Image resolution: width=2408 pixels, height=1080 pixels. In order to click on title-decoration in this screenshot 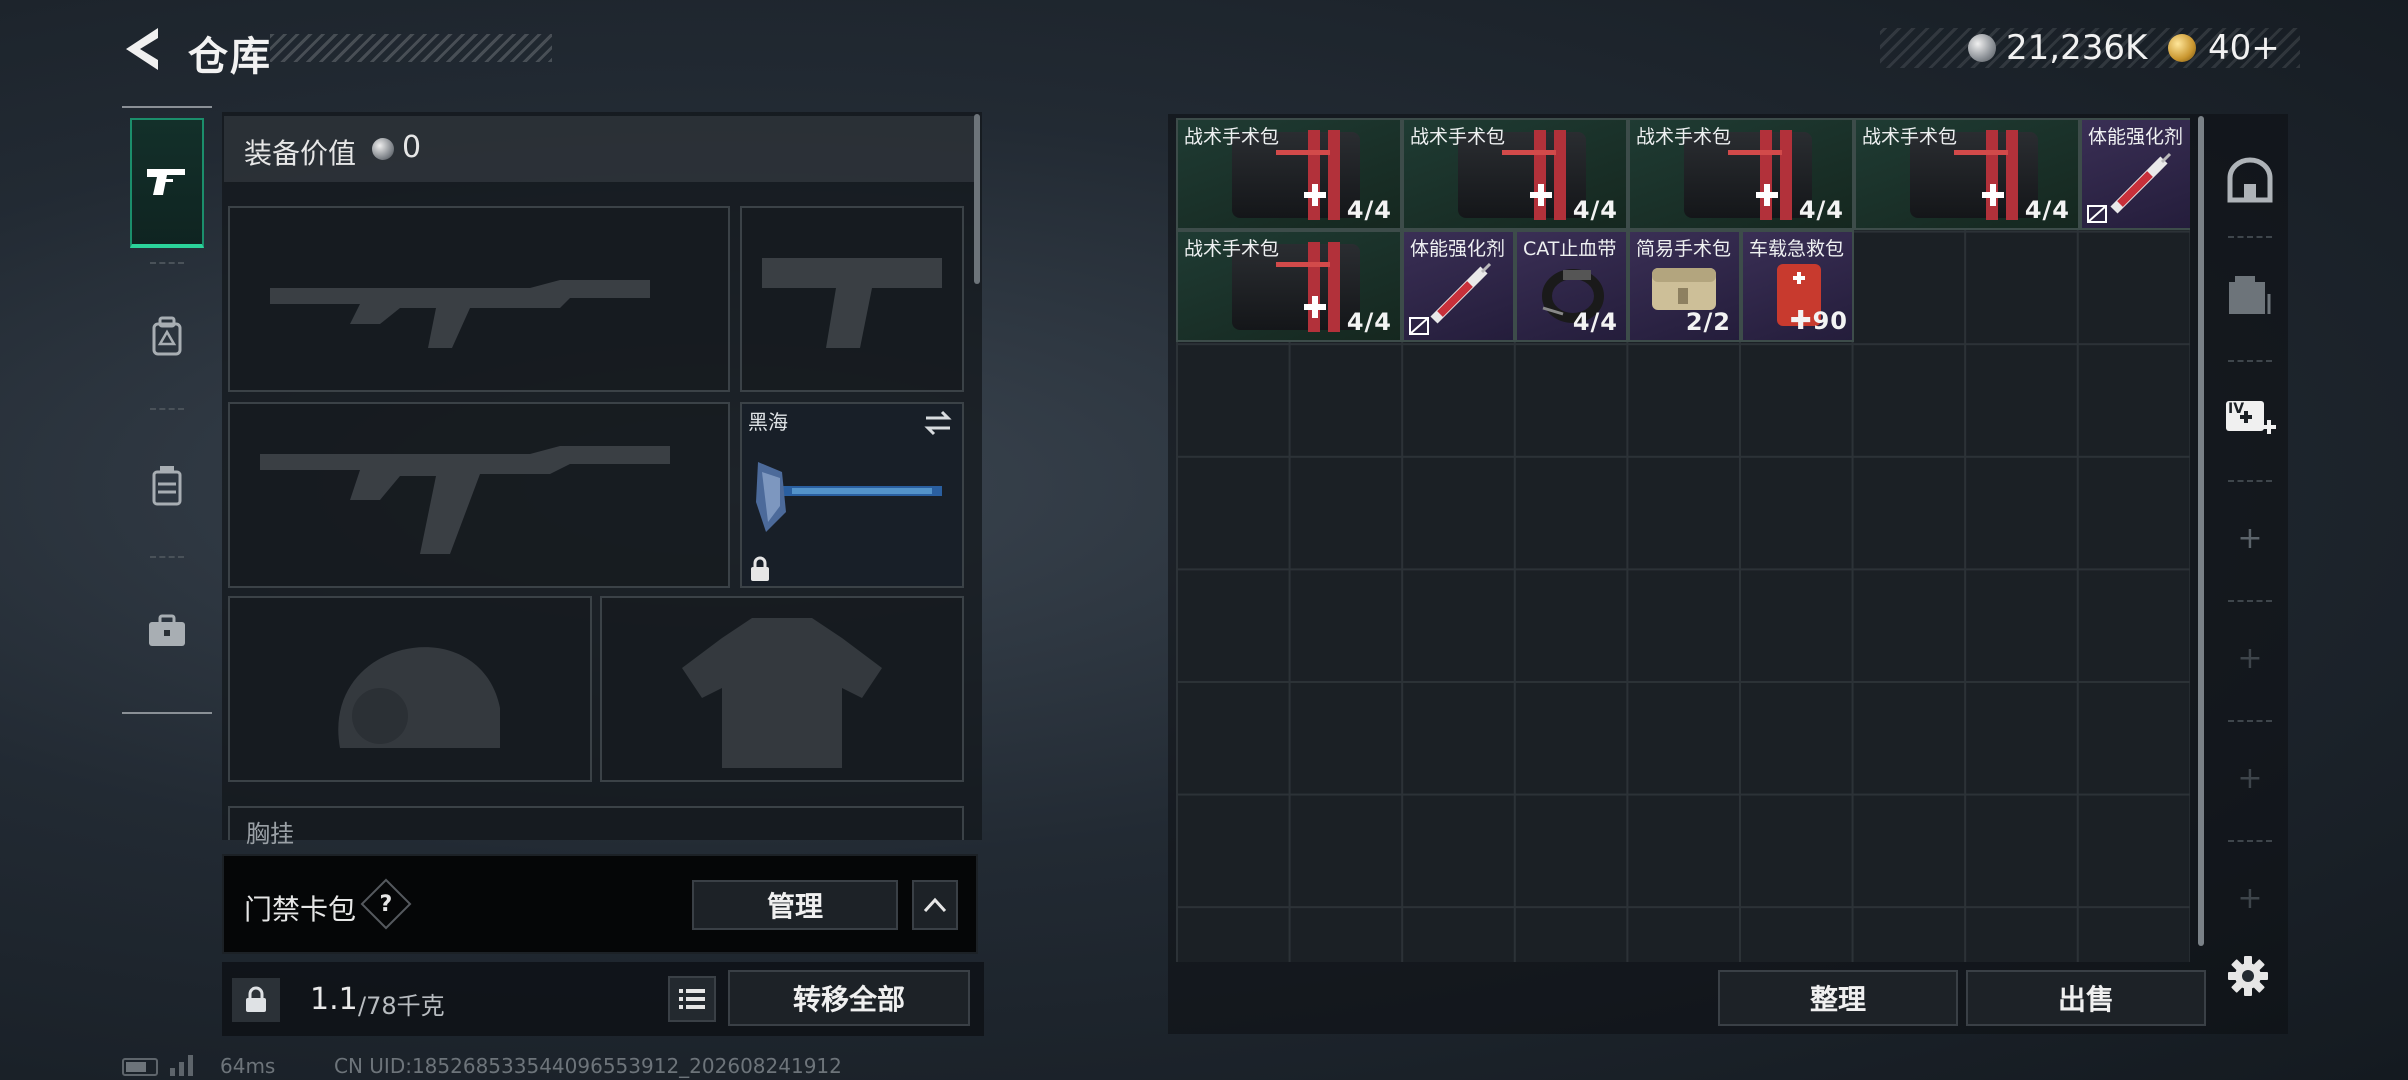, I will do `click(411, 48)`.